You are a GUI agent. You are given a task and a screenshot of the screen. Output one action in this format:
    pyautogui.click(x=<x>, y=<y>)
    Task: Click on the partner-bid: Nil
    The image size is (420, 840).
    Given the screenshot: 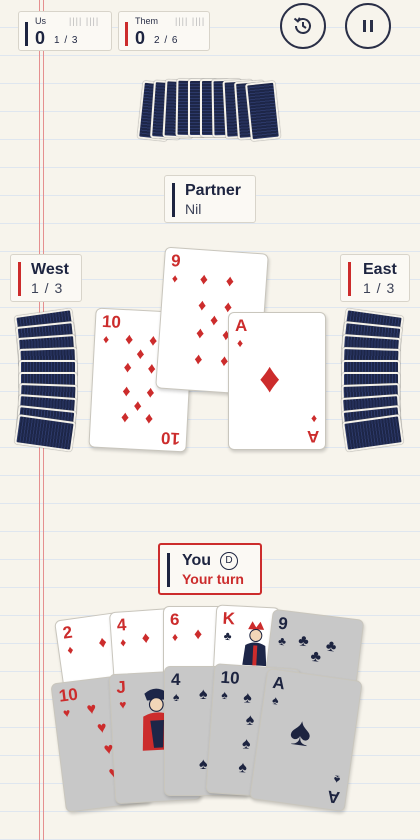 What is the action you would take?
    pyautogui.click(x=193, y=209)
    